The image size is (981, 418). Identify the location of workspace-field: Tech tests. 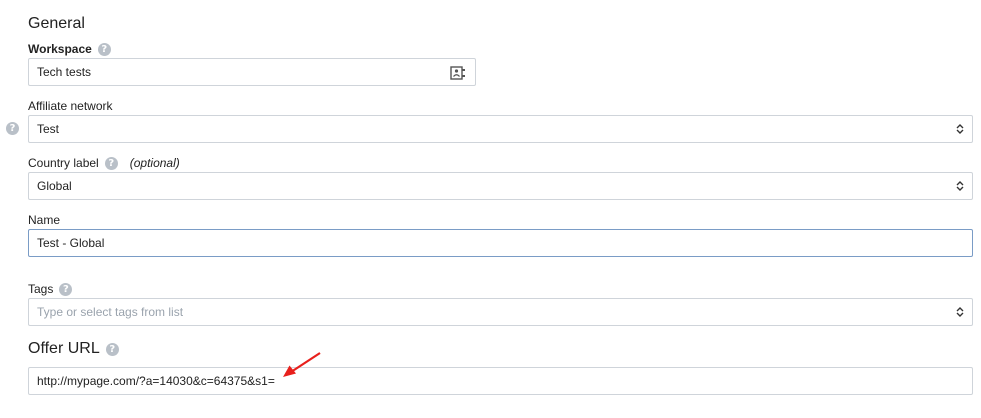
(252, 72).